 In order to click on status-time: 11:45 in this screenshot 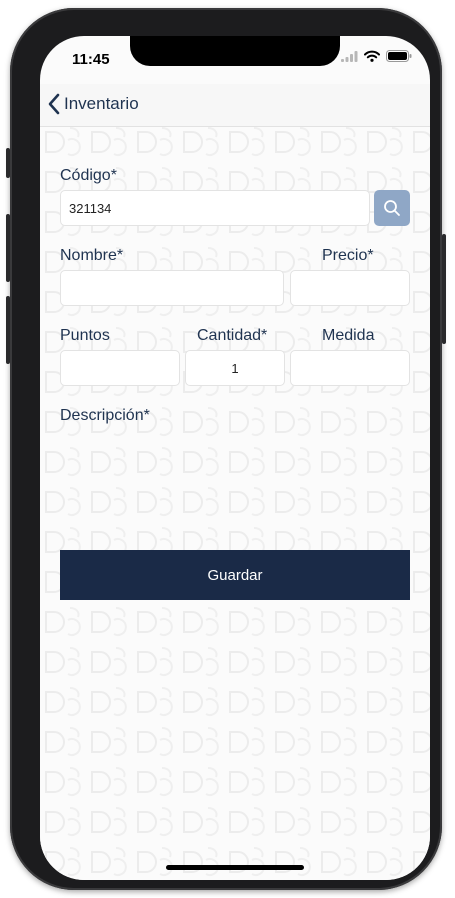, I will do `click(91, 59)`.